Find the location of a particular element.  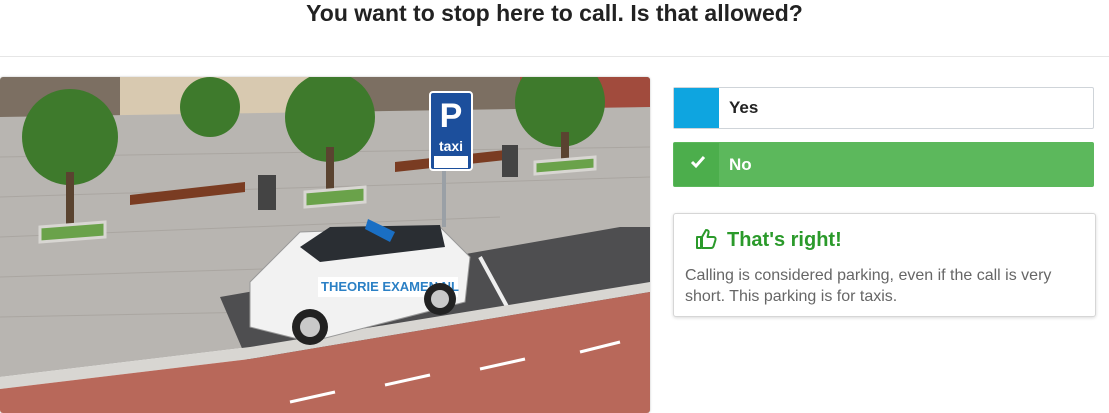

check-icon is located at coordinates (698, 162).